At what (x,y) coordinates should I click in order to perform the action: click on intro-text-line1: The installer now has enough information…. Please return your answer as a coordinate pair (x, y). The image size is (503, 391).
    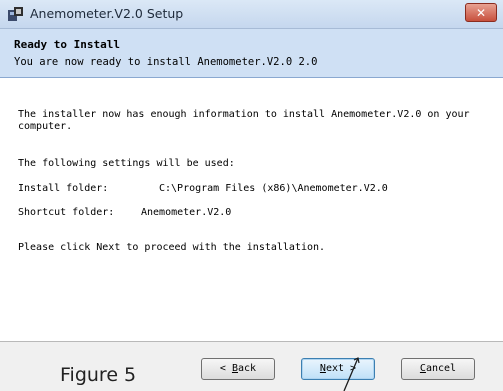
    Looking at the image, I should click on (244, 114).